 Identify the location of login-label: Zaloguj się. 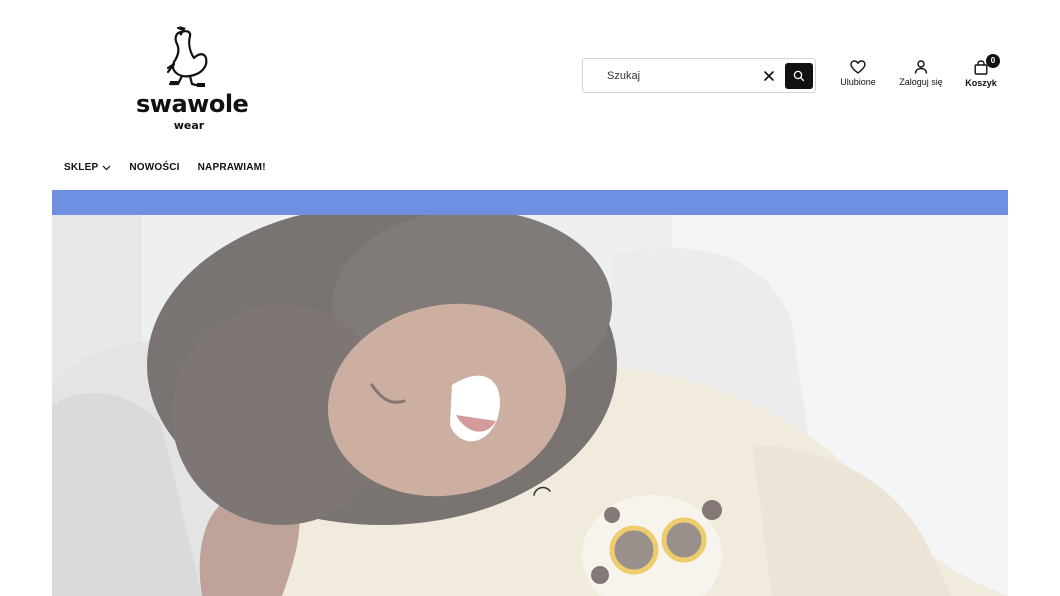
(921, 82).